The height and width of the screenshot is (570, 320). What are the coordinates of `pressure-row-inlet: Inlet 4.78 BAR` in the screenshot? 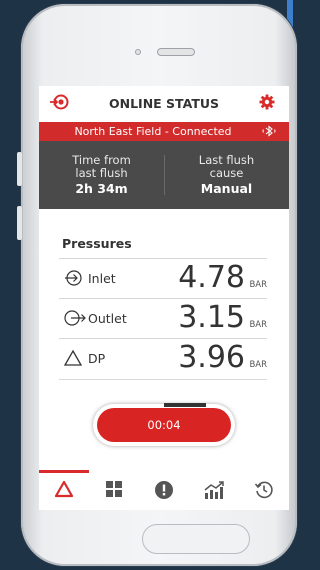 It's located at (163, 278).